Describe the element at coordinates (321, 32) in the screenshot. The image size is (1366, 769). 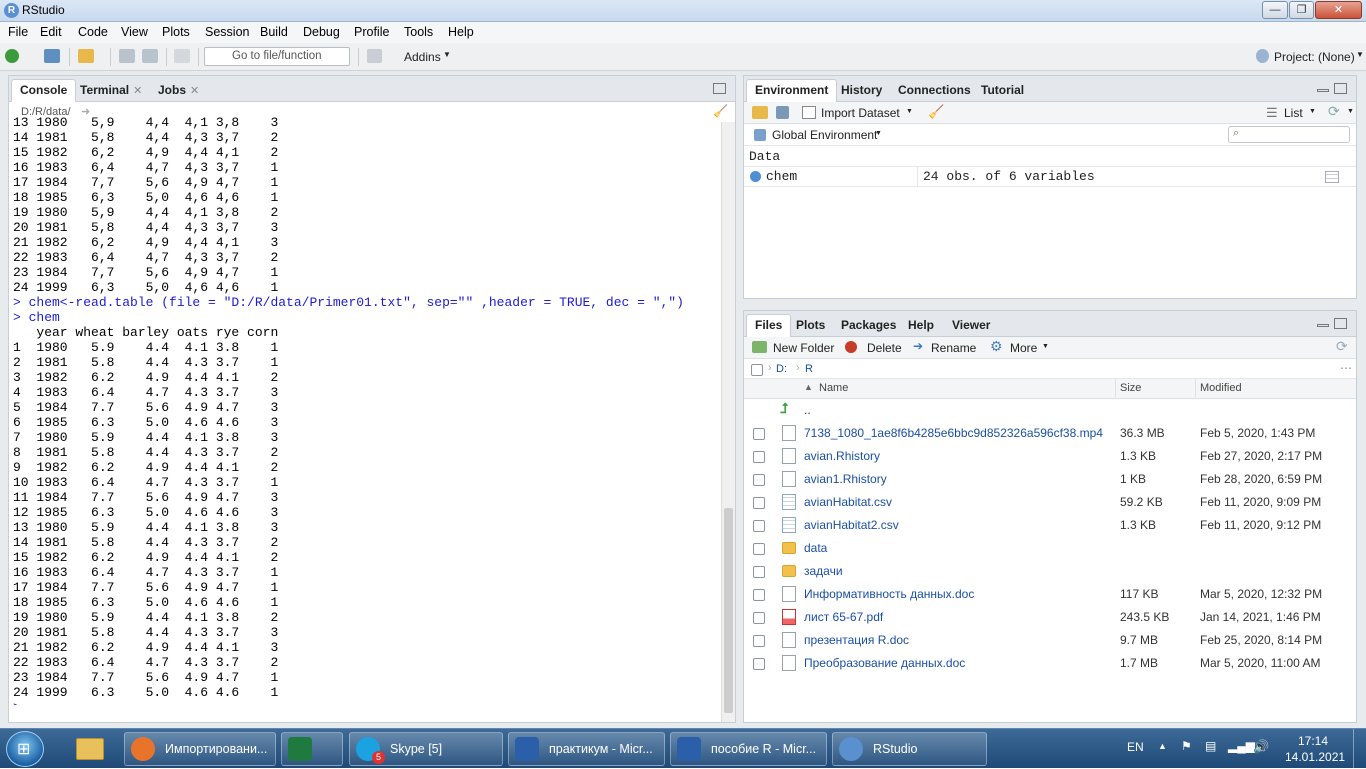
I see `menu-debug: Debug` at that location.